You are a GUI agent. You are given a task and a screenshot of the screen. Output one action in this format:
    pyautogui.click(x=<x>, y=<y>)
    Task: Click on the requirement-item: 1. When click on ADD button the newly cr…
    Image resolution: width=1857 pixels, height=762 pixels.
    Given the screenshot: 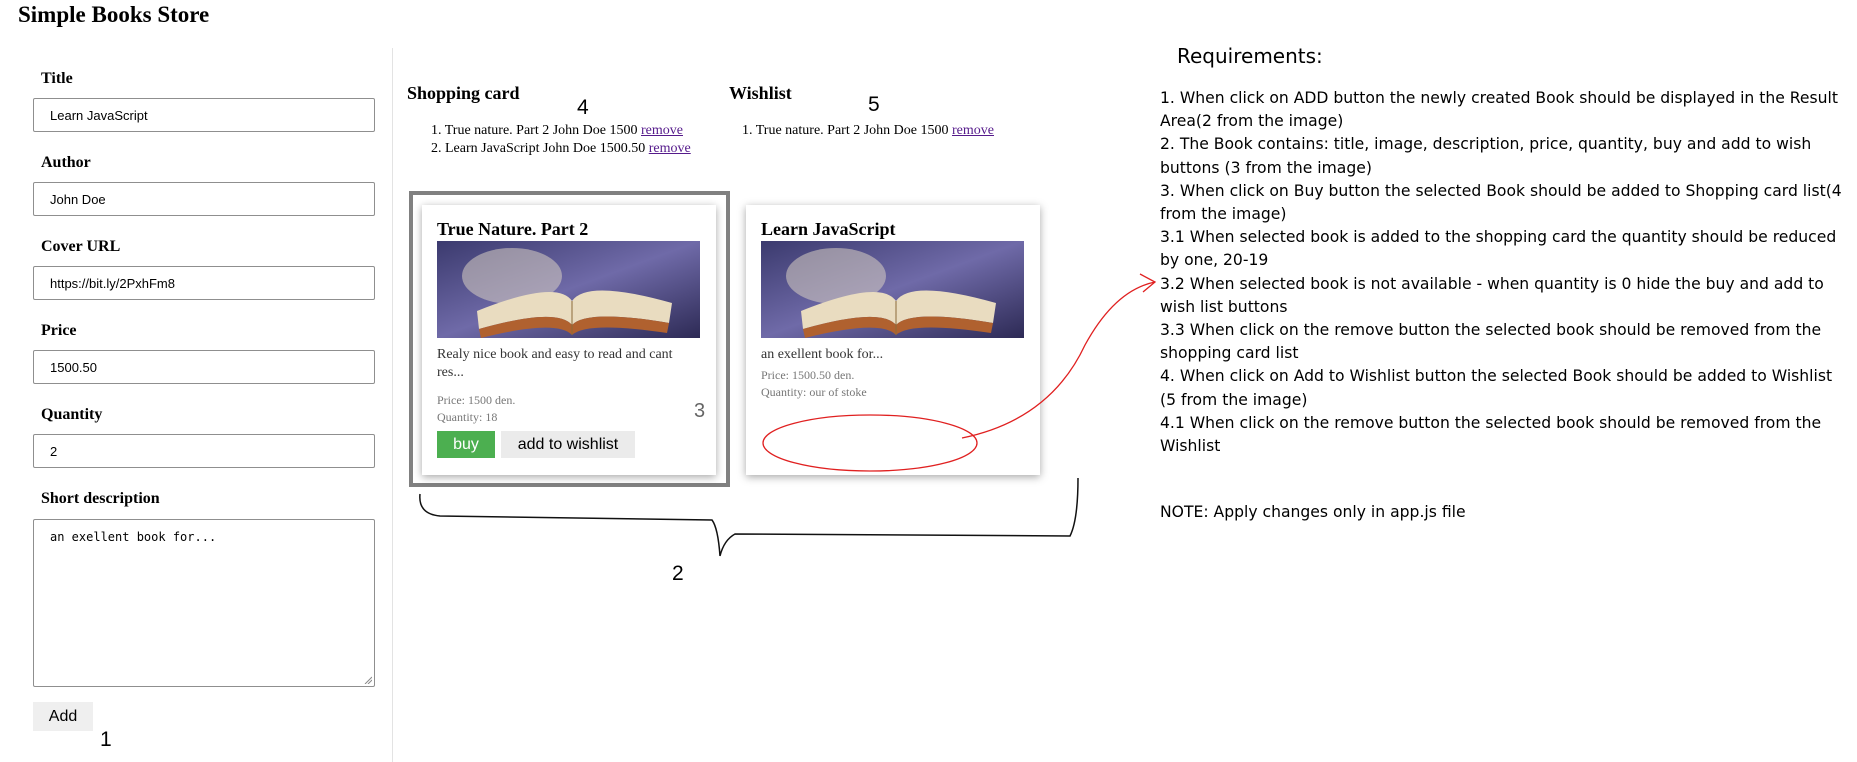 What is the action you would take?
    pyautogui.click(x=1499, y=110)
    